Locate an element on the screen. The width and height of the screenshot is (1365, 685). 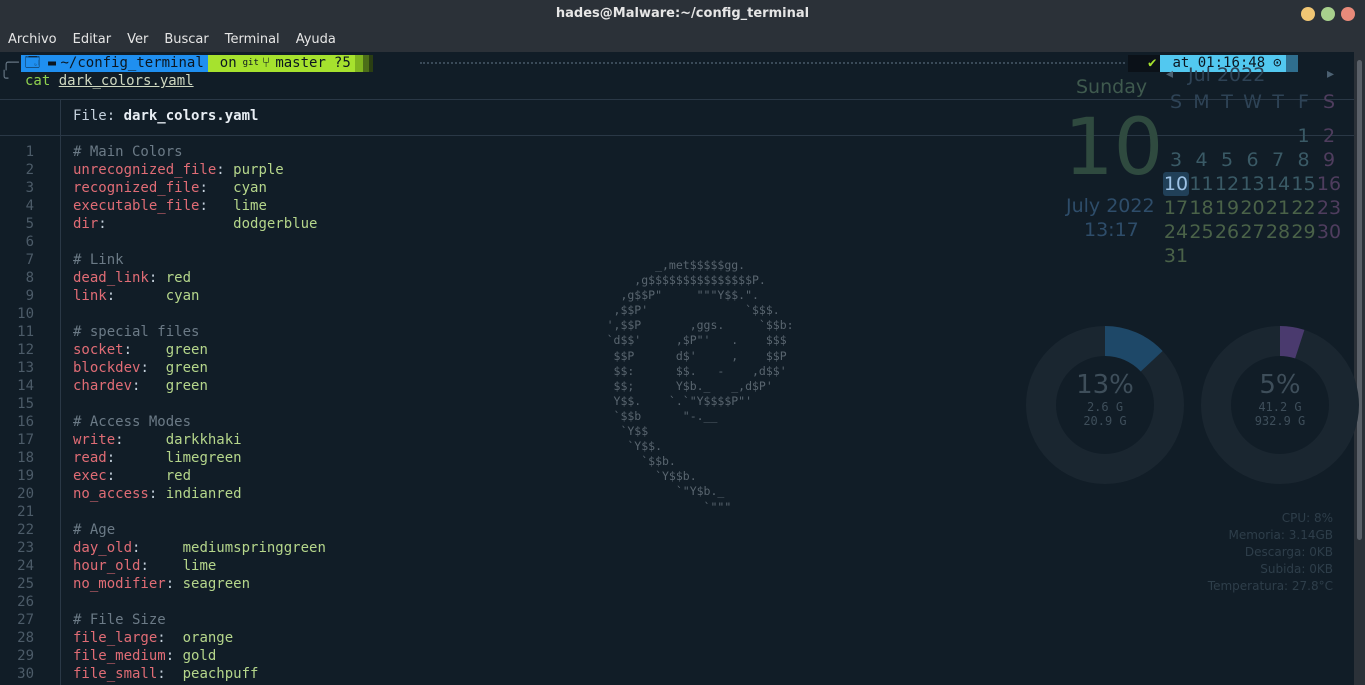
disk2-text: 5% 41.2 G 932.9 G is located at coordinates (1280, 399).